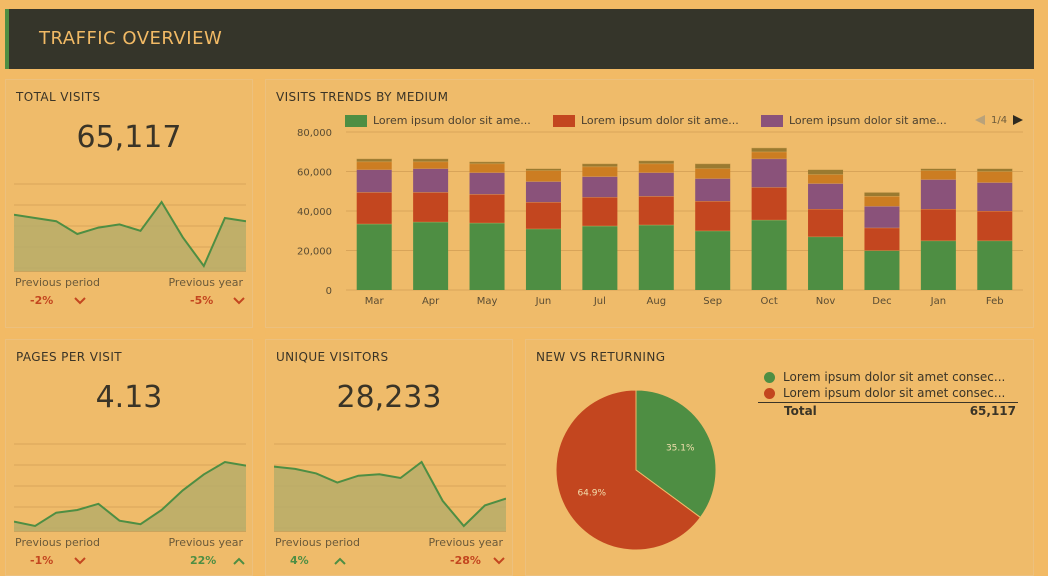 The image size is (1048, 576). Describe the element at coordinates (203, 560) in the screenshot. I see `prev-year-change: 22%` at that location.